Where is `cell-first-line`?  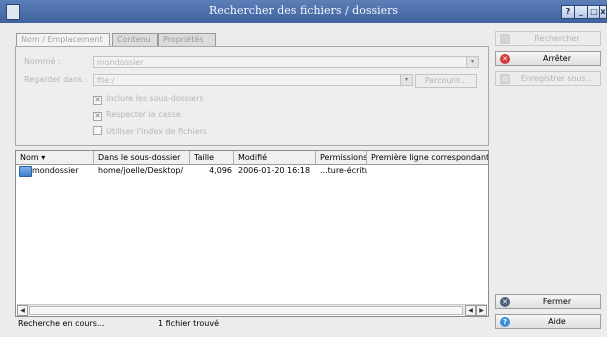 cell-first-line is located at coordinates (429, 171).